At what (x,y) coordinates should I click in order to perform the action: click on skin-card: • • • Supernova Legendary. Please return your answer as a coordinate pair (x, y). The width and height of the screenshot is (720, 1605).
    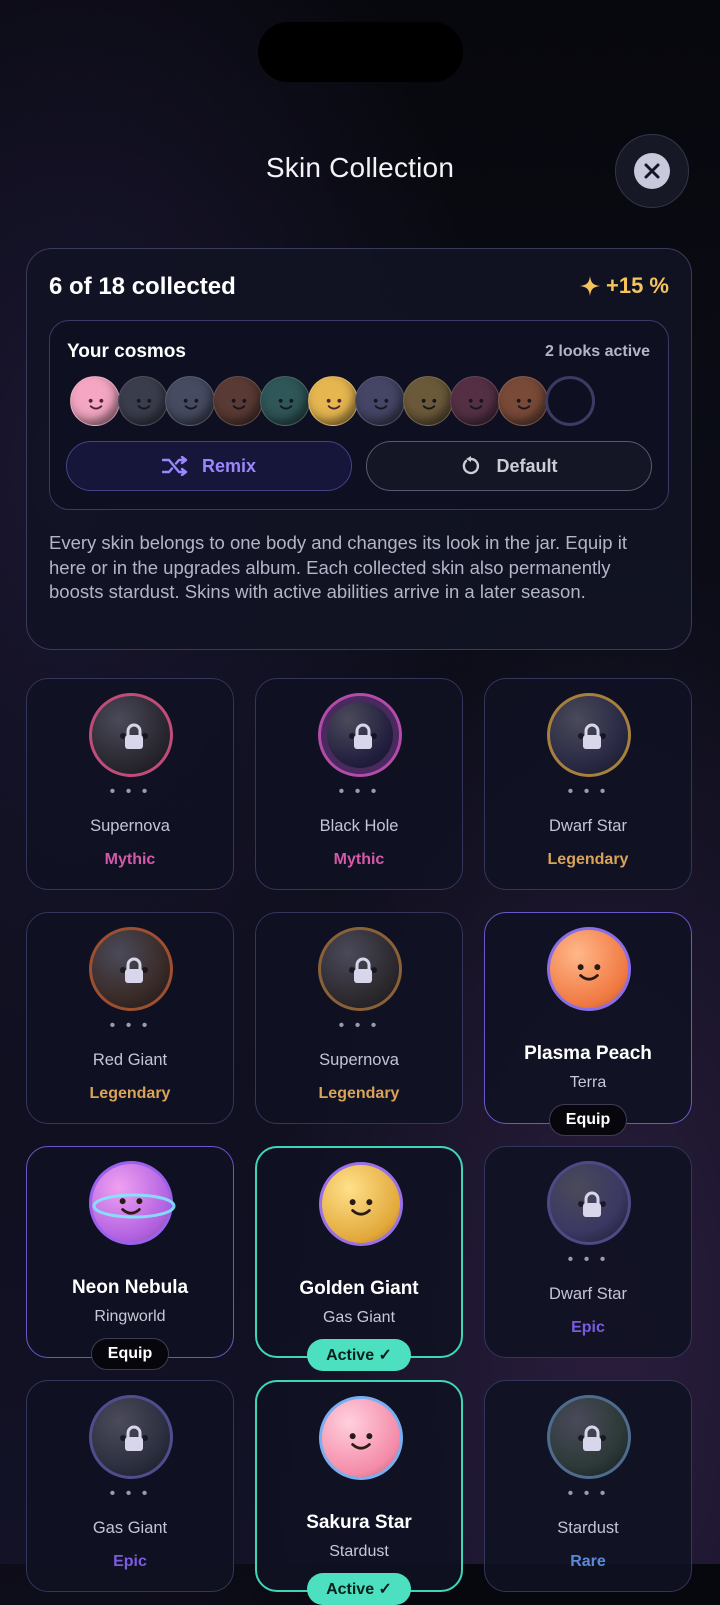
    Looking at the image, I should click on (359, 1018).